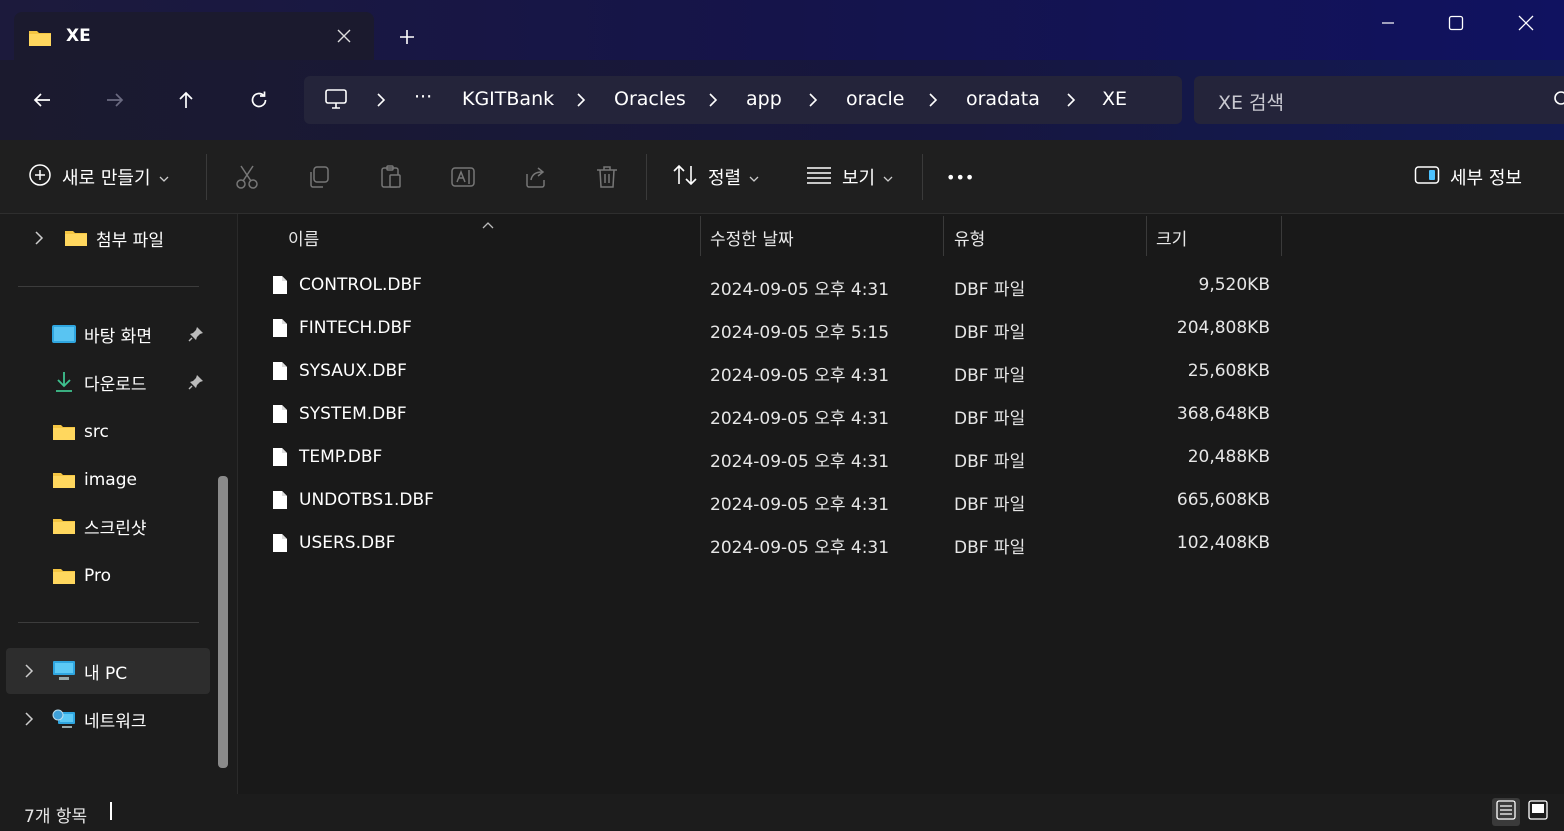 This screenshot has height=831, width=1564. What do you see at coordinates (607, 177) in the screenshot?
I see `delete-icon` at bounding box center [607, 177].